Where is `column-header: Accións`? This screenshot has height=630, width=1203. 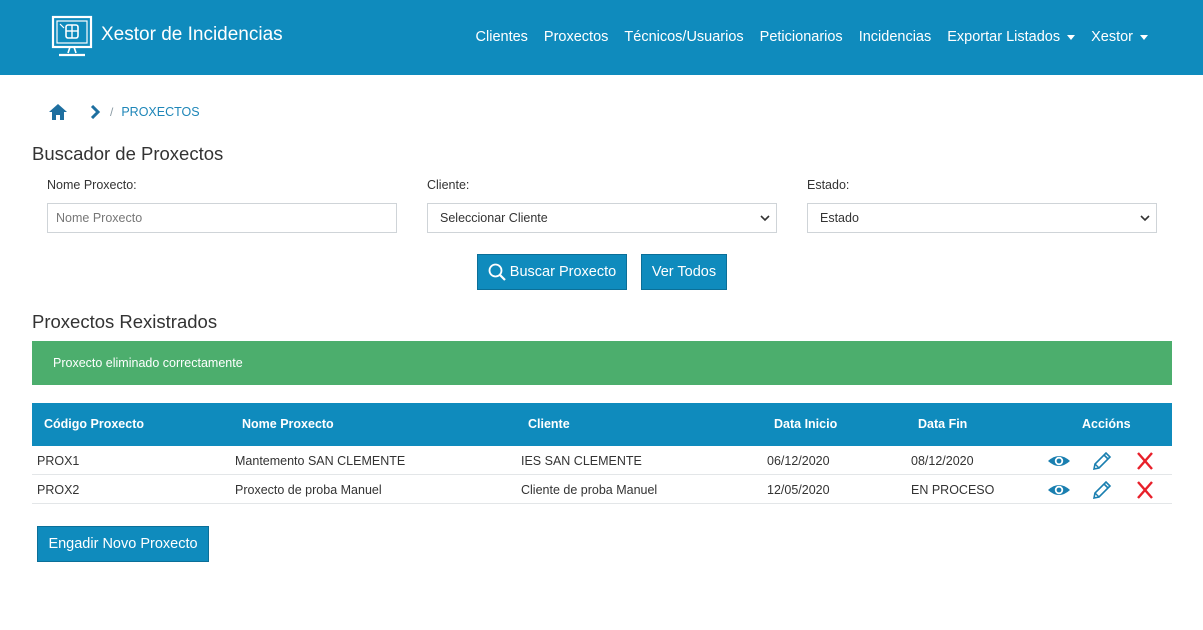
column-header: Accións is located at coordinates (1106, 424).